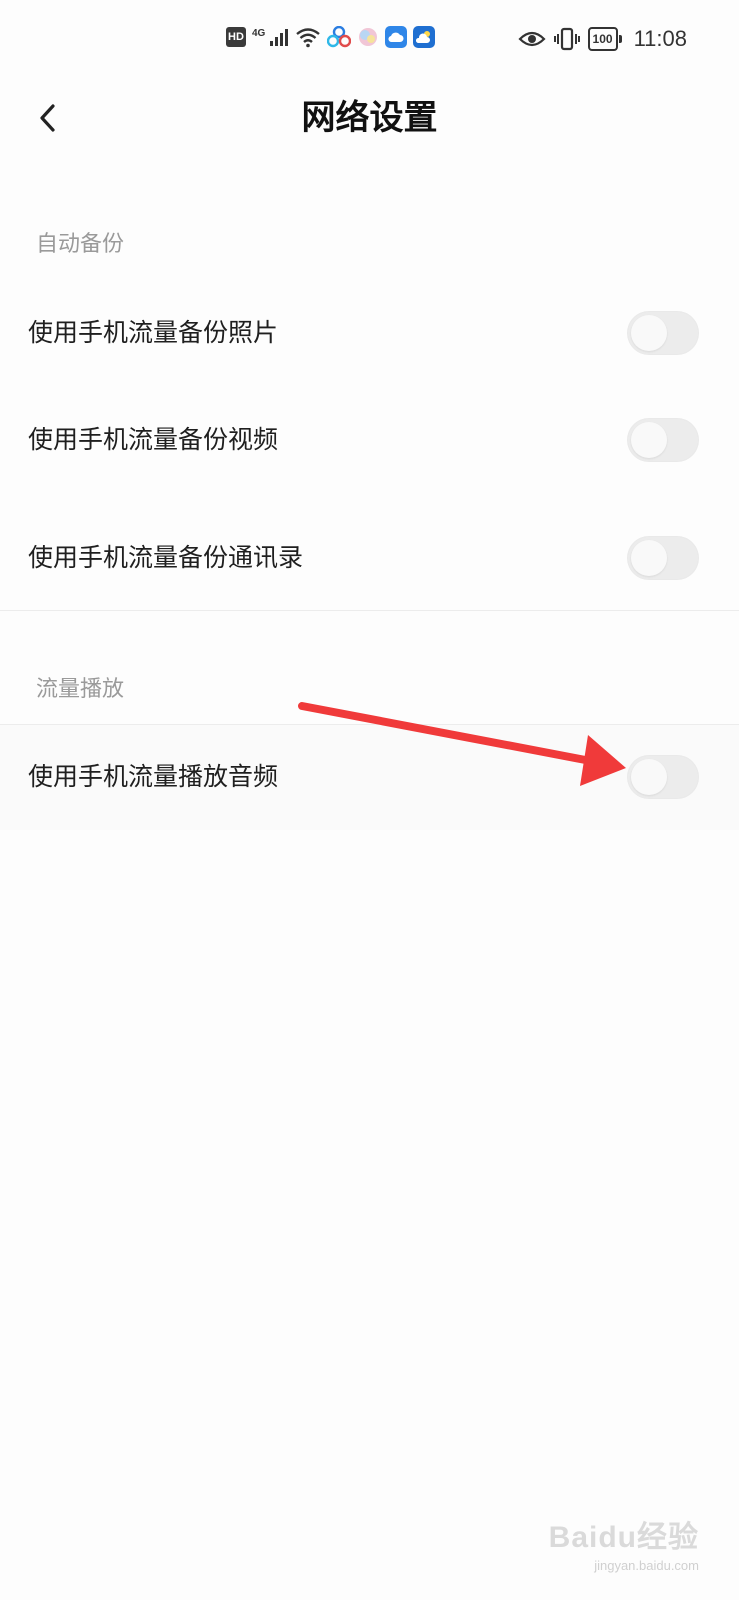  I want to click on cloud-app-icon, so click(396, 37).